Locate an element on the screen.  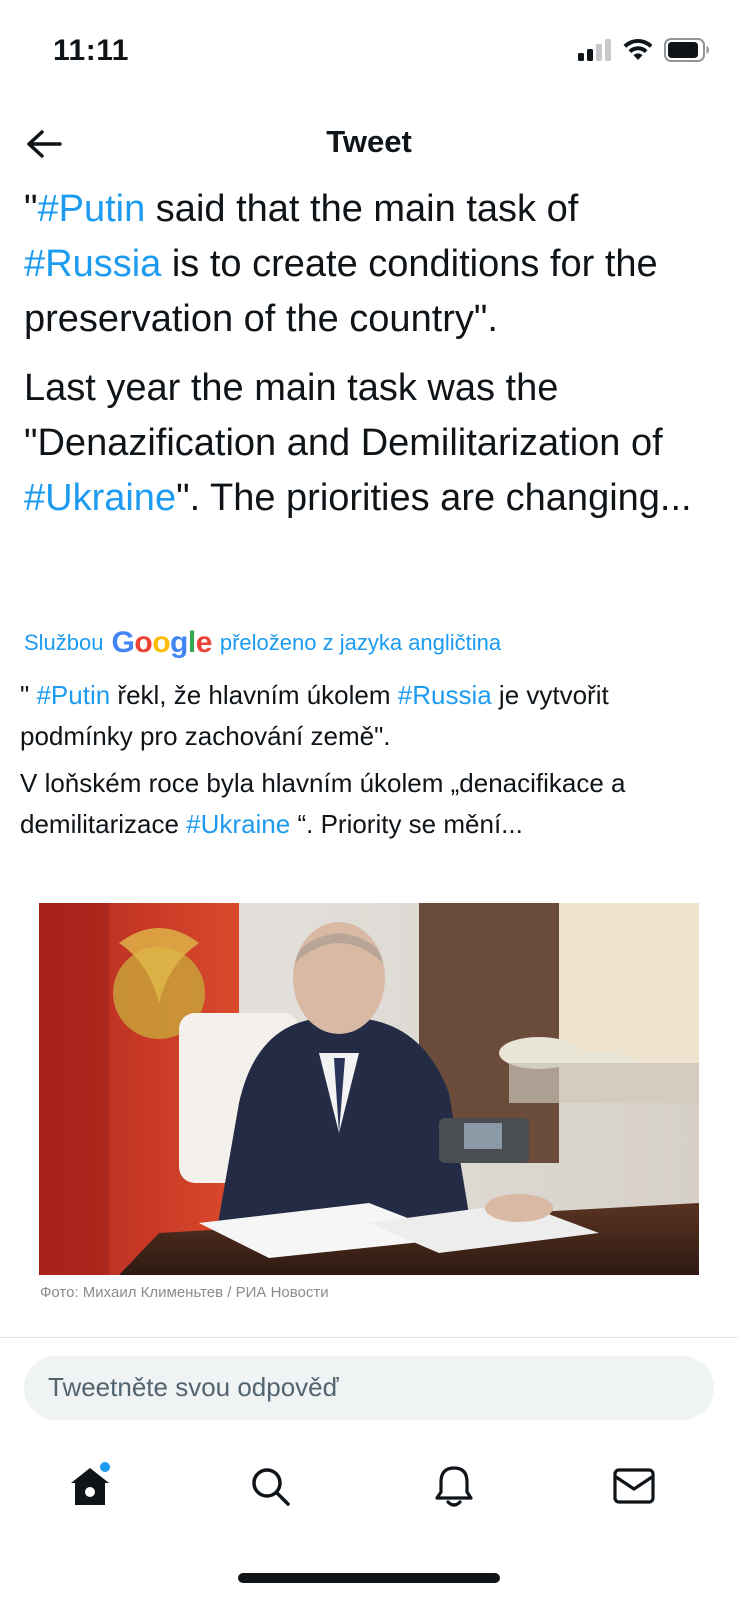
wifi-icon is located at coordinates (638, 52).